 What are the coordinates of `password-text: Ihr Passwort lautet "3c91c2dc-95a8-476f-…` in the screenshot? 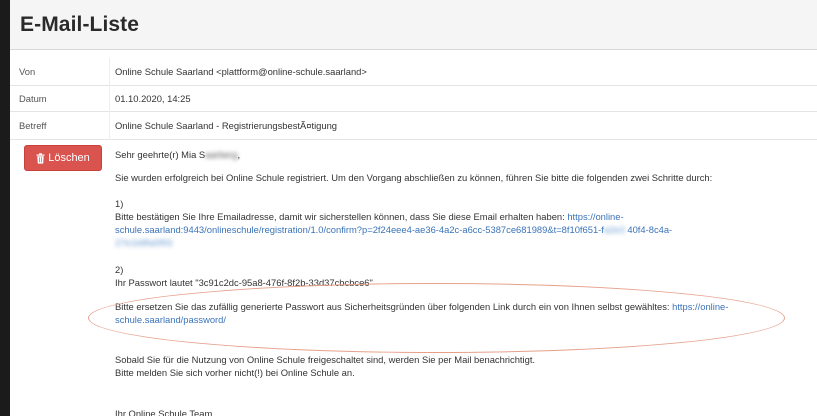 It's located at (244, 282).